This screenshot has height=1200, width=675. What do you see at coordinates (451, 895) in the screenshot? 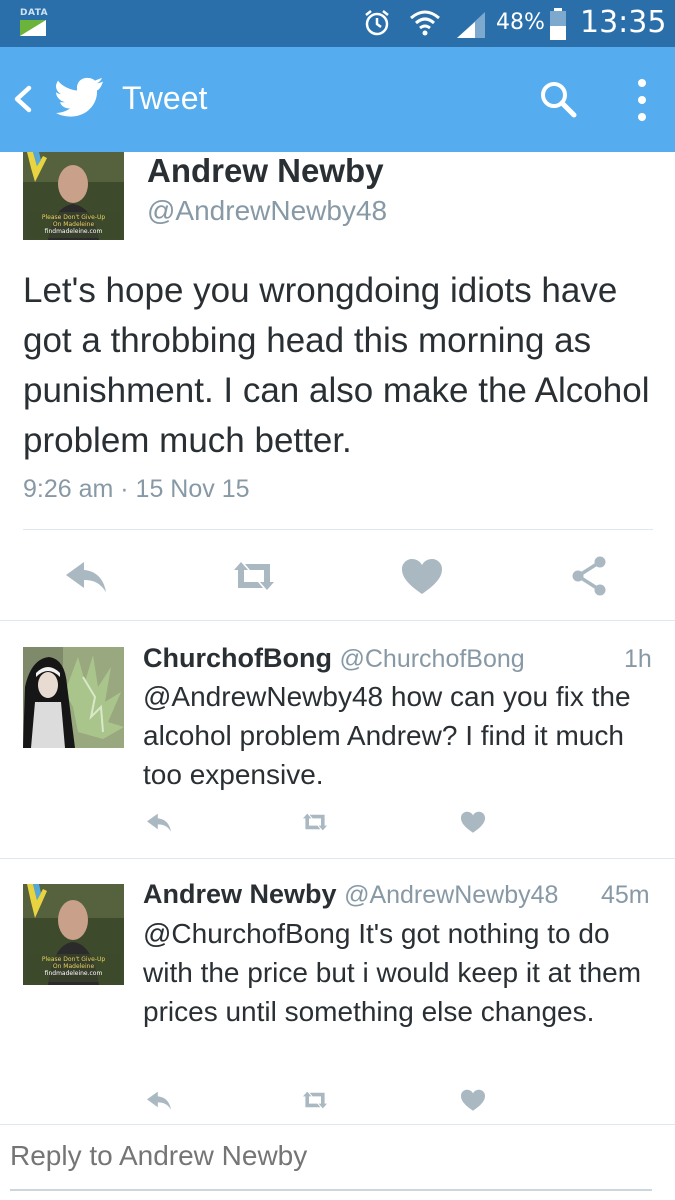
I see `reply-author-handle: @AndrewNewby48` at bounding box center [451, 895].